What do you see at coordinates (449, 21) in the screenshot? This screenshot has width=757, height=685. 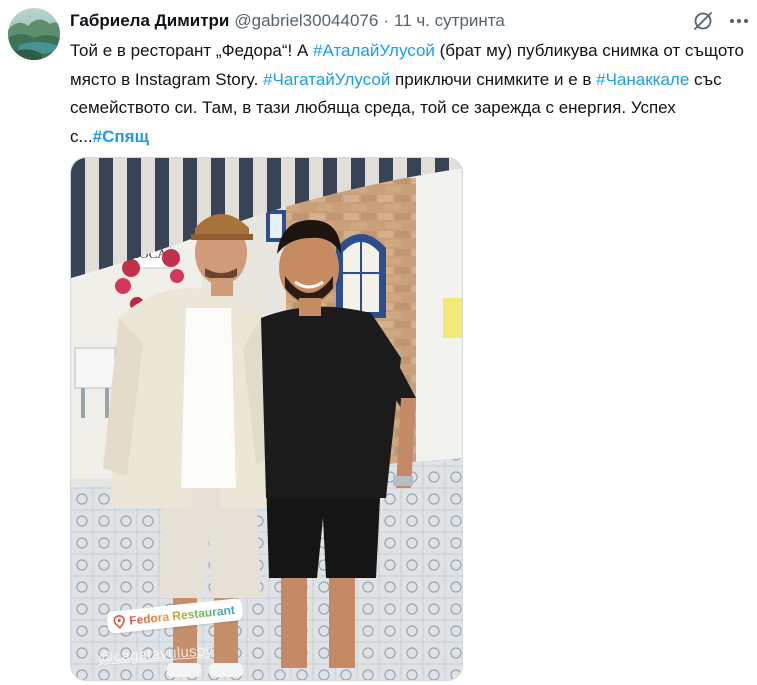 I see `tweet-timestamp: 11 ч. сутринта` at bounding box center [449, 21].